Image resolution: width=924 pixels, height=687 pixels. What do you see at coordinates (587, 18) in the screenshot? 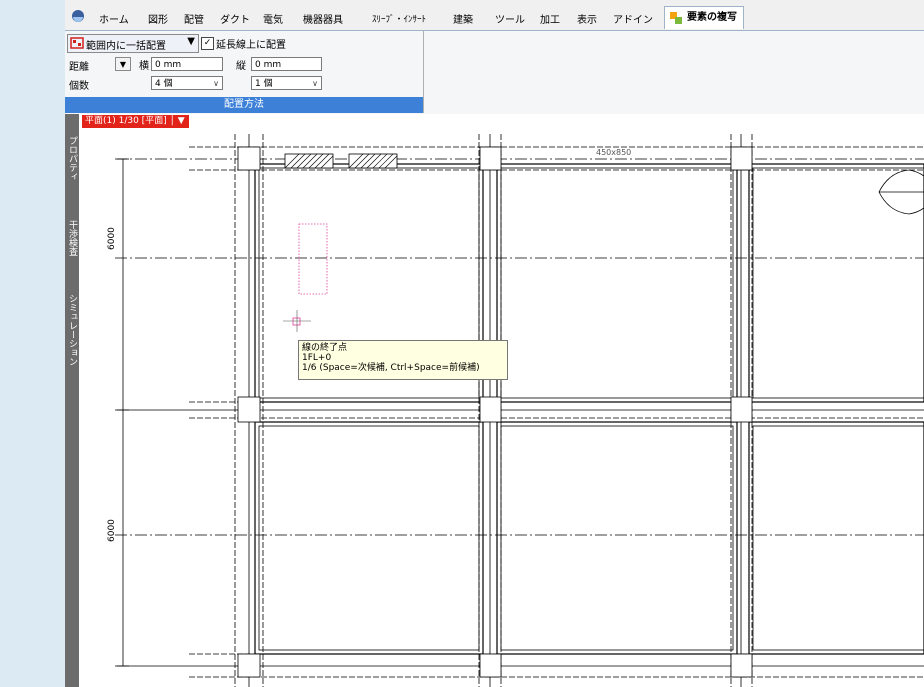
I see `tab-view: 表示` at bounding box center [587, 18].